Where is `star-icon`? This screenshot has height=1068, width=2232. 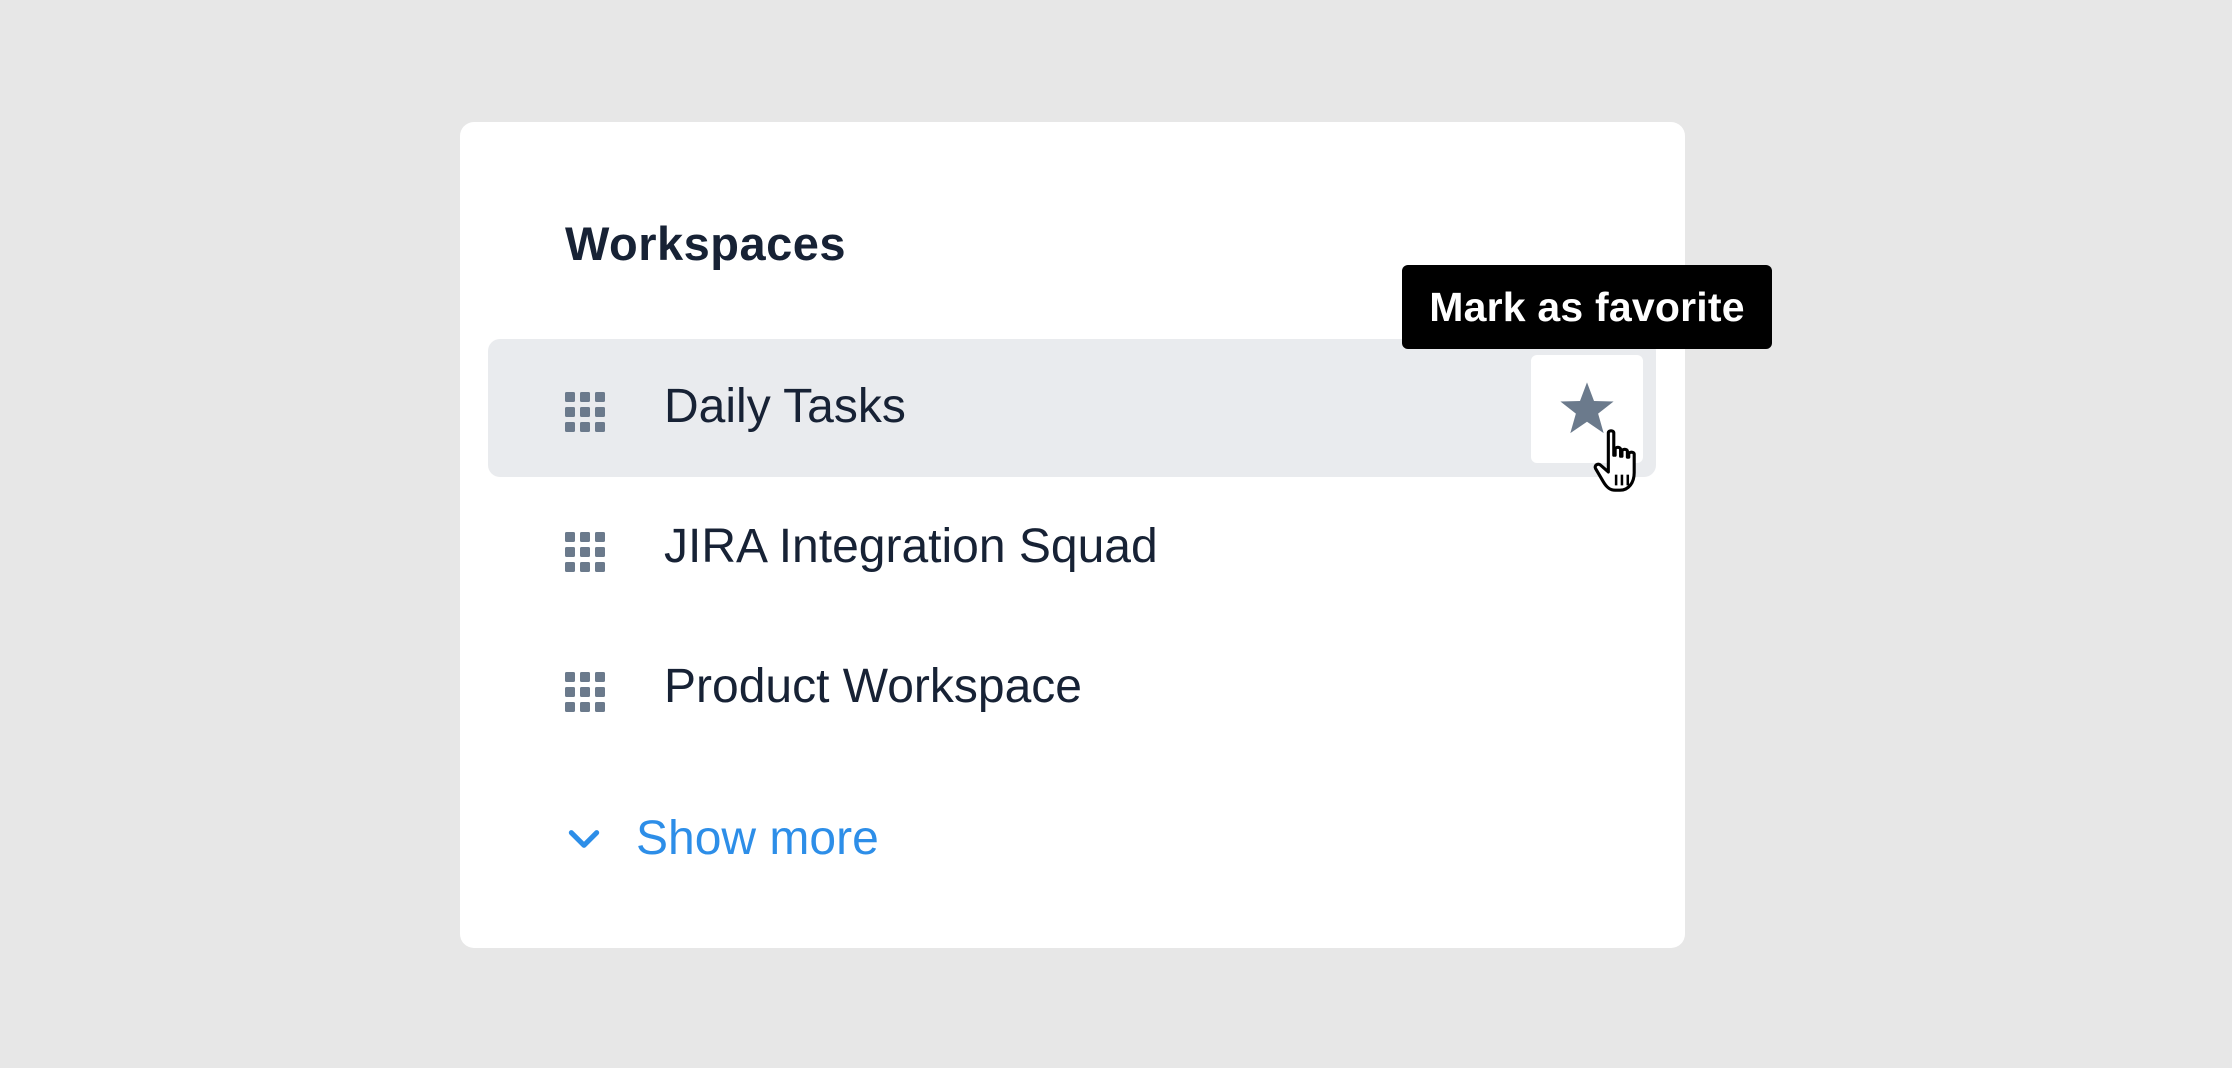 star-icon is located at coordinates (1587, 408).